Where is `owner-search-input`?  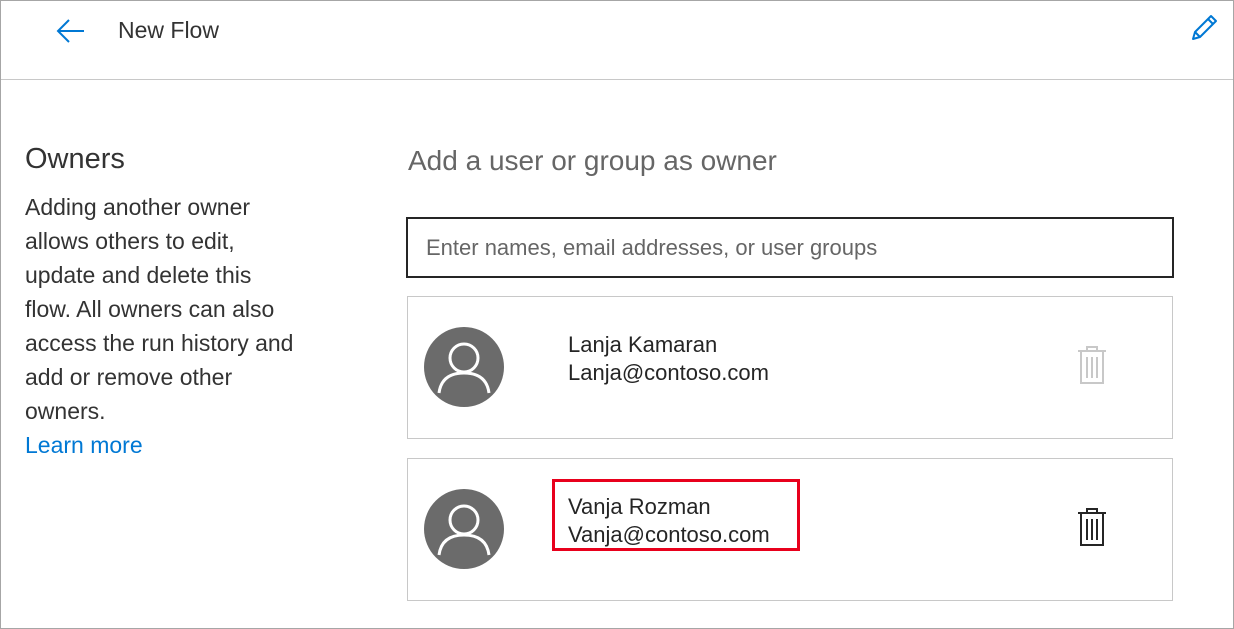
owner-search-input is located at coordinates (790, 247).